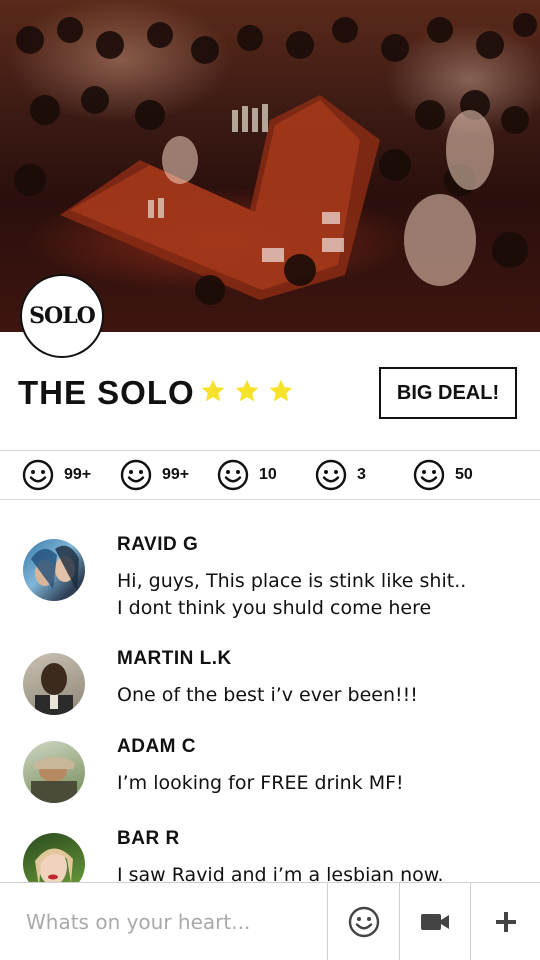  Describe the element at coordinates (157, 545) in the screenshot. I see `comment-author: RAVID G` at that location.